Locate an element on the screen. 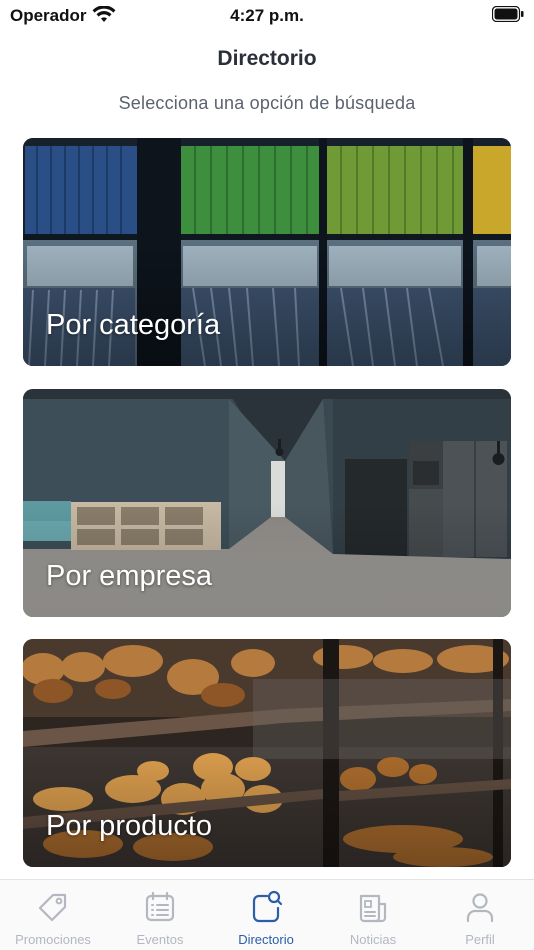 This screenshot has height=950, width=534. tab-eventos: Eventos is located at coordinates (160, 915).